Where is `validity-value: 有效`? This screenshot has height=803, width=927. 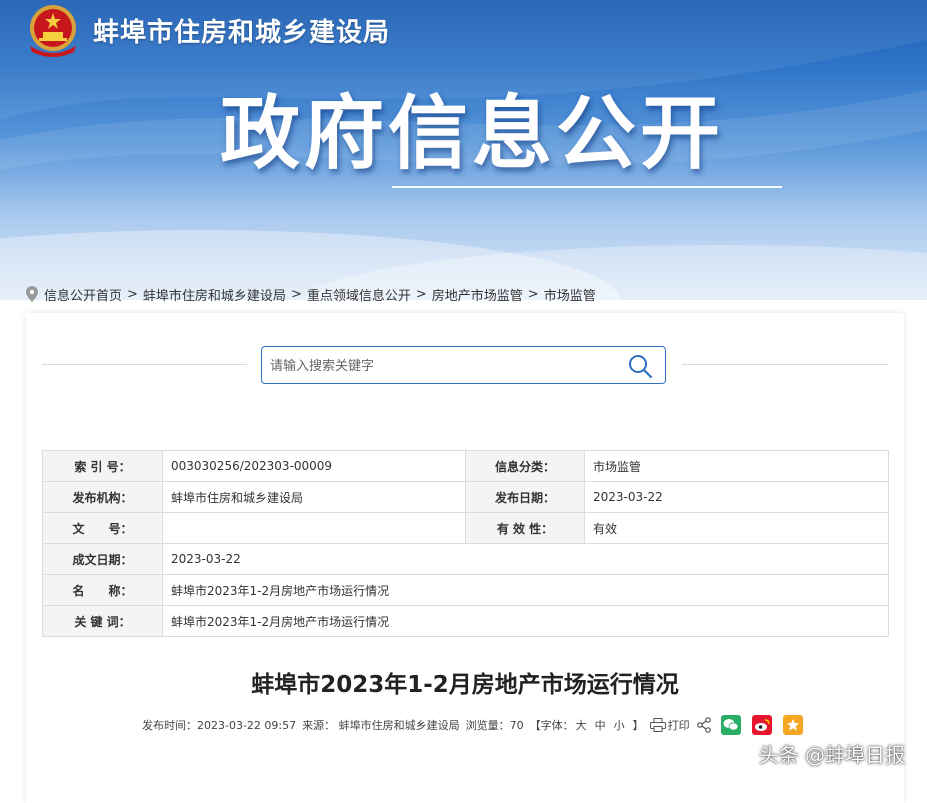 validity-value: 有效 is located at coordinates (736, 528).